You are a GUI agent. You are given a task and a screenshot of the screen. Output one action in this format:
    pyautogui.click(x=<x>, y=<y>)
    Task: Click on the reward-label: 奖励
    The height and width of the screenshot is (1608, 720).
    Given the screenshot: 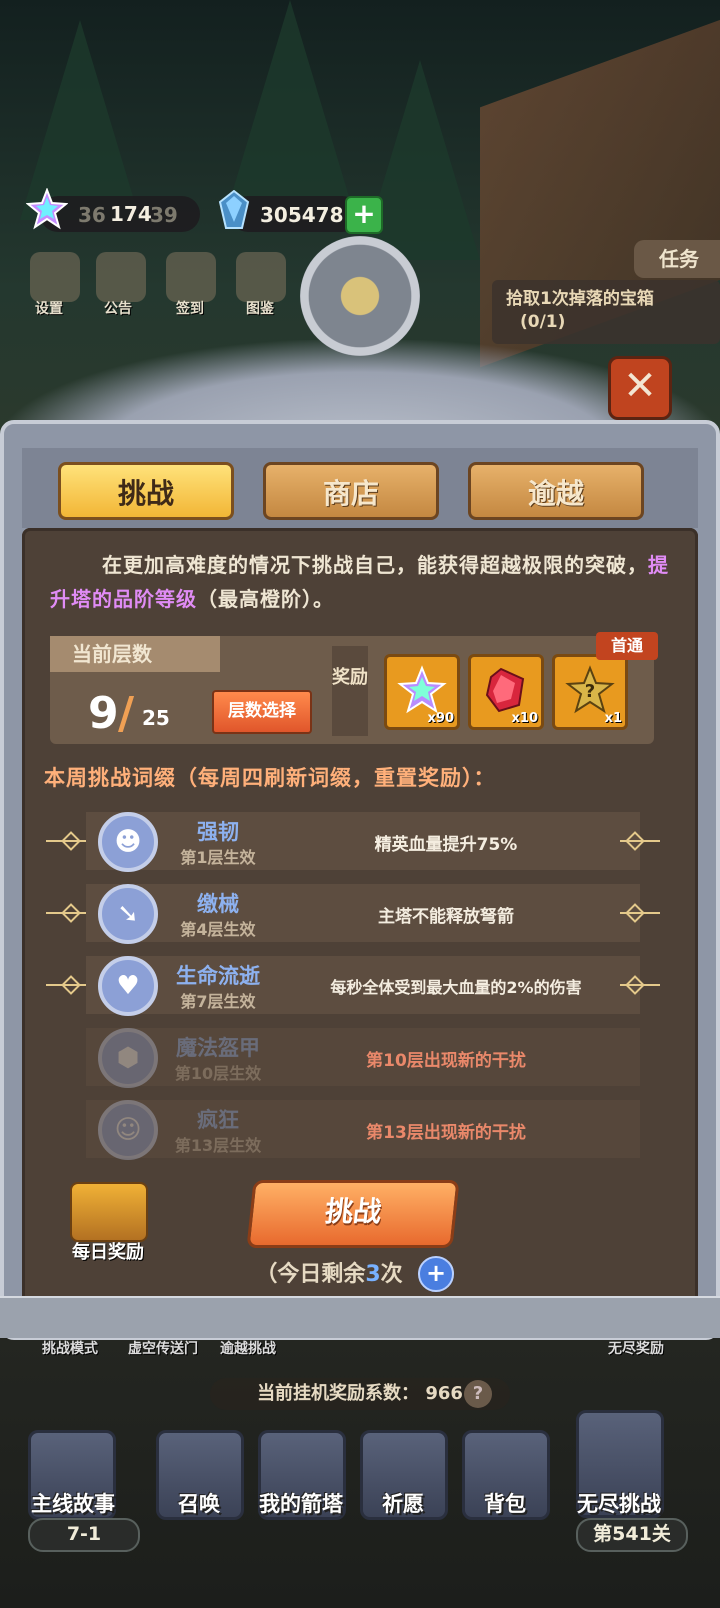 What is the action you would take?
    pyautogui.click(x=350, y=691)
    